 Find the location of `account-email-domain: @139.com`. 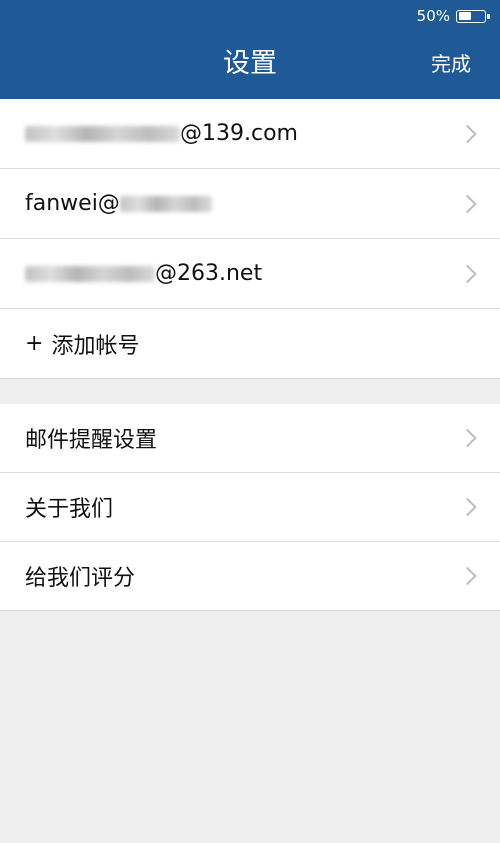

account-email-domain: @139.com is located at coordinates (239, 133).